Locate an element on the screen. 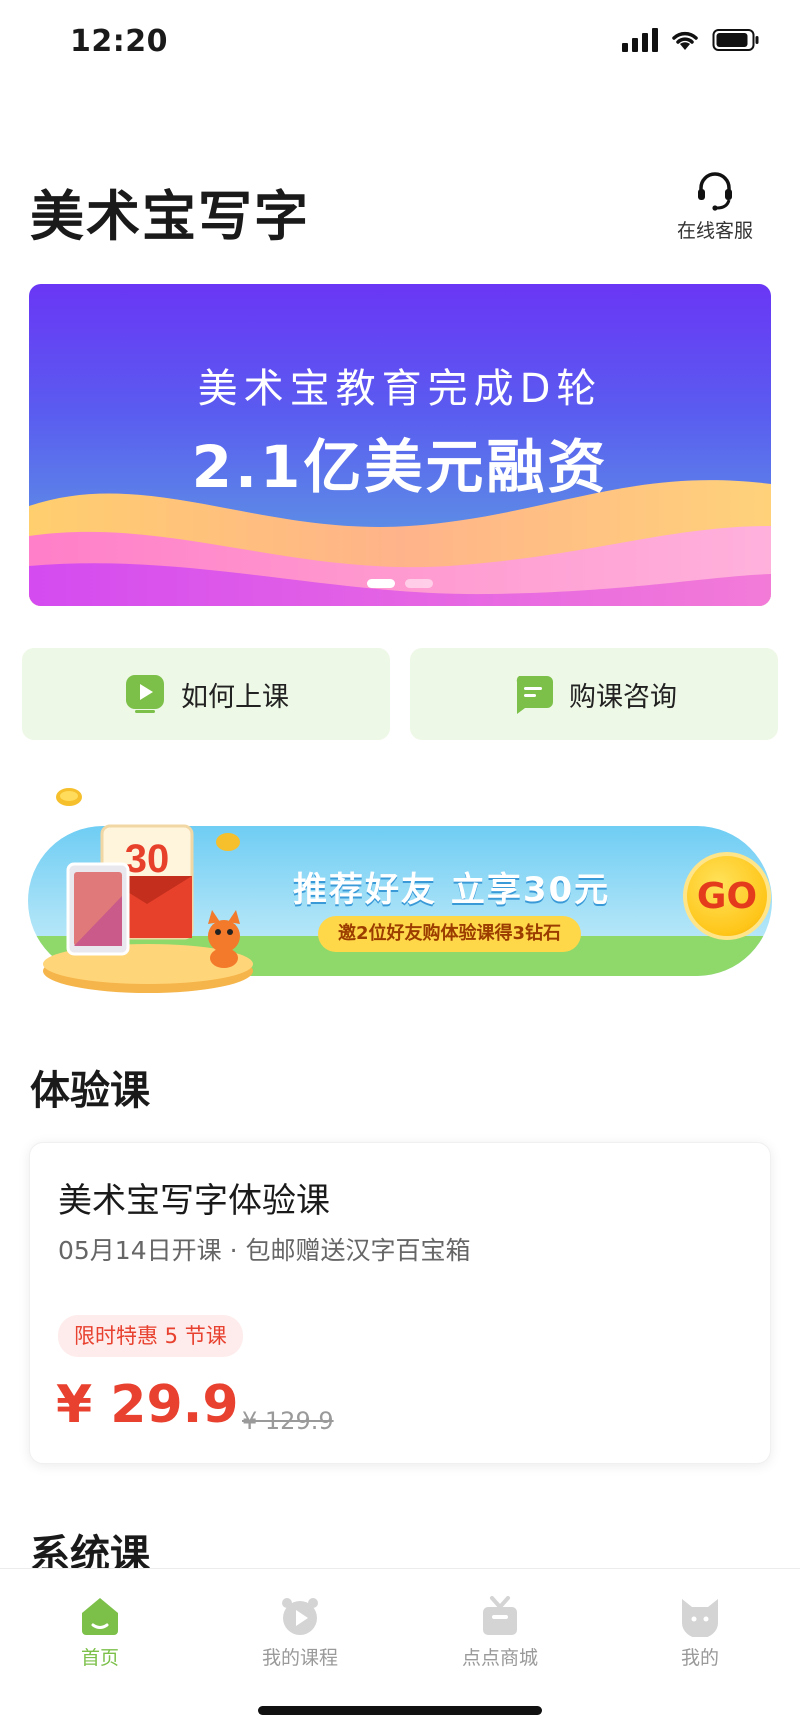 The image size is (800, 1731). referral-title: 推荐好友 立享30元 is located at coordinates (452, 890).